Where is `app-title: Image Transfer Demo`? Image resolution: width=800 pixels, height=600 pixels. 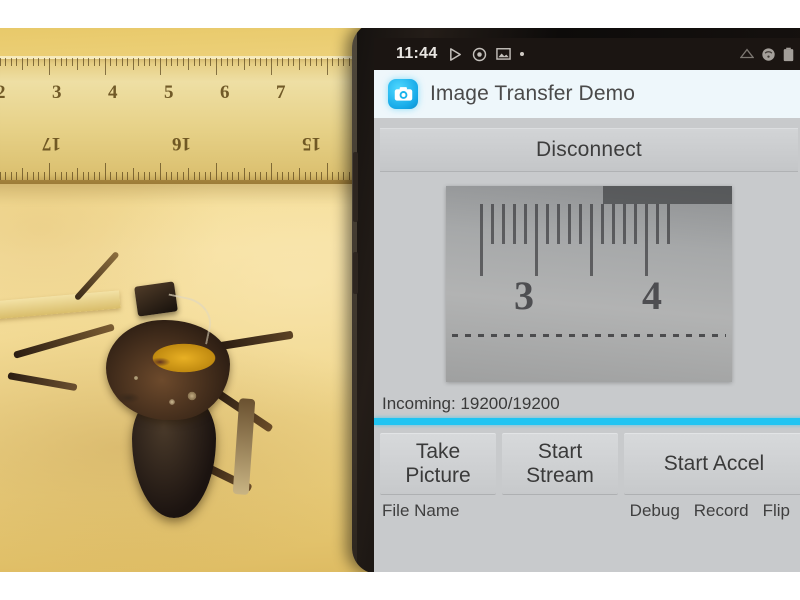
app-title: Image Transfer Demo is located at coordinates (532, 93).